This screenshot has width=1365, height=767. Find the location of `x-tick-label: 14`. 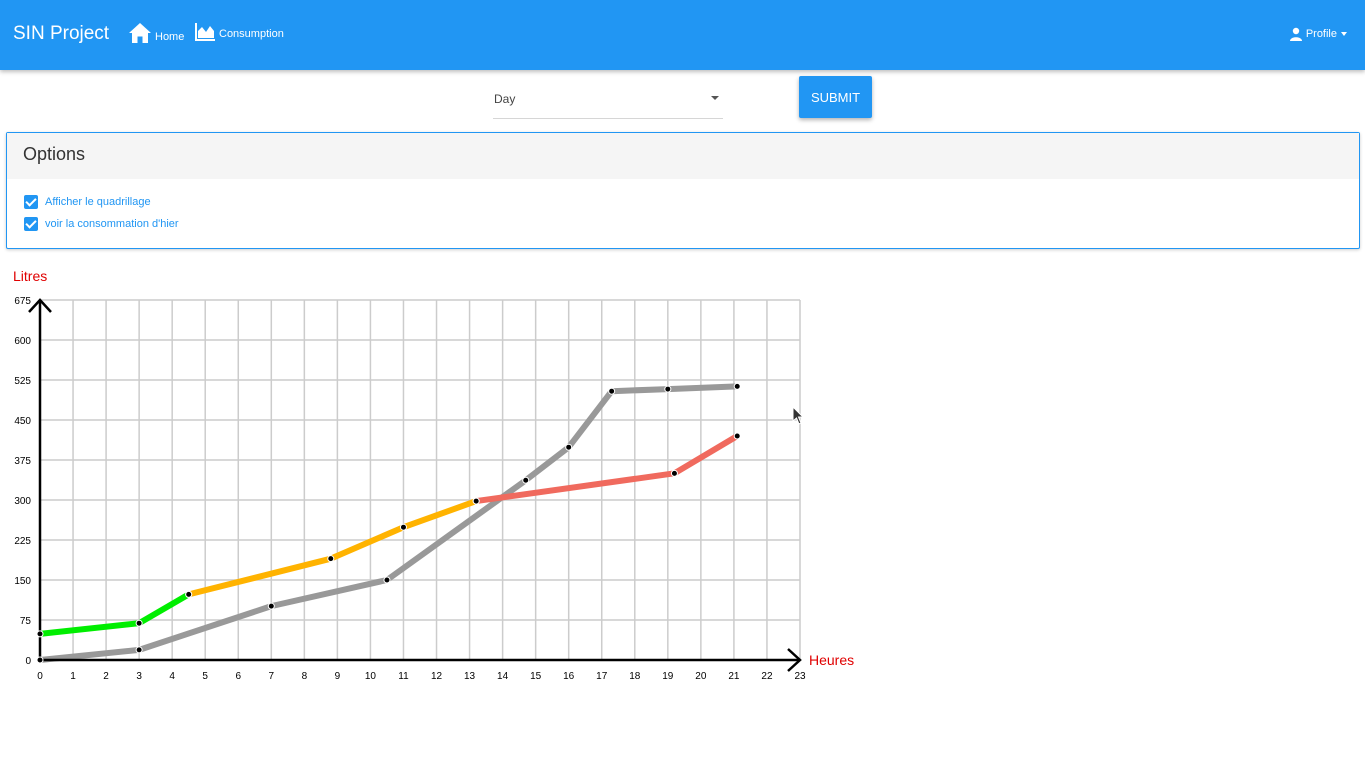

x-tick-label: 14 is located at coordinates (503, 676).